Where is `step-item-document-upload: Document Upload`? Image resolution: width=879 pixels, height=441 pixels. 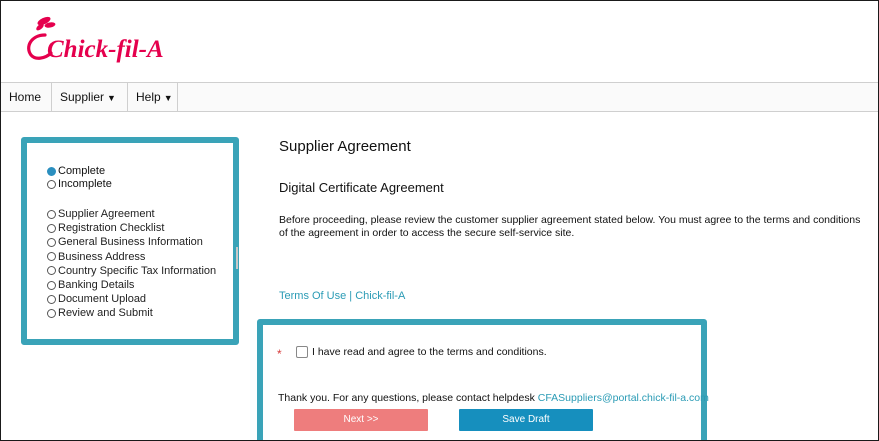
step-item-document-upload: Document Upload is located at coordinates (131, 299).